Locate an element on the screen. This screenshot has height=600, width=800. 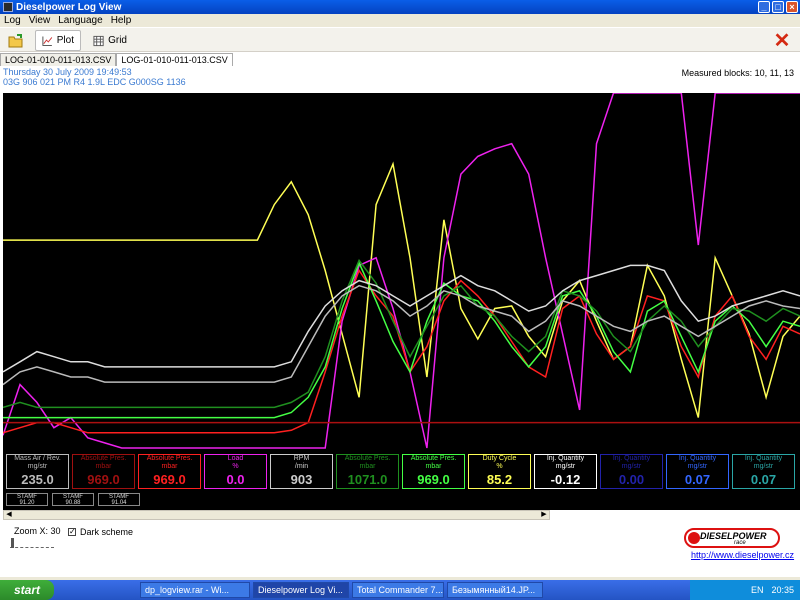
scroll-right-arrow: ▶ is located at coordinates (544, 515).